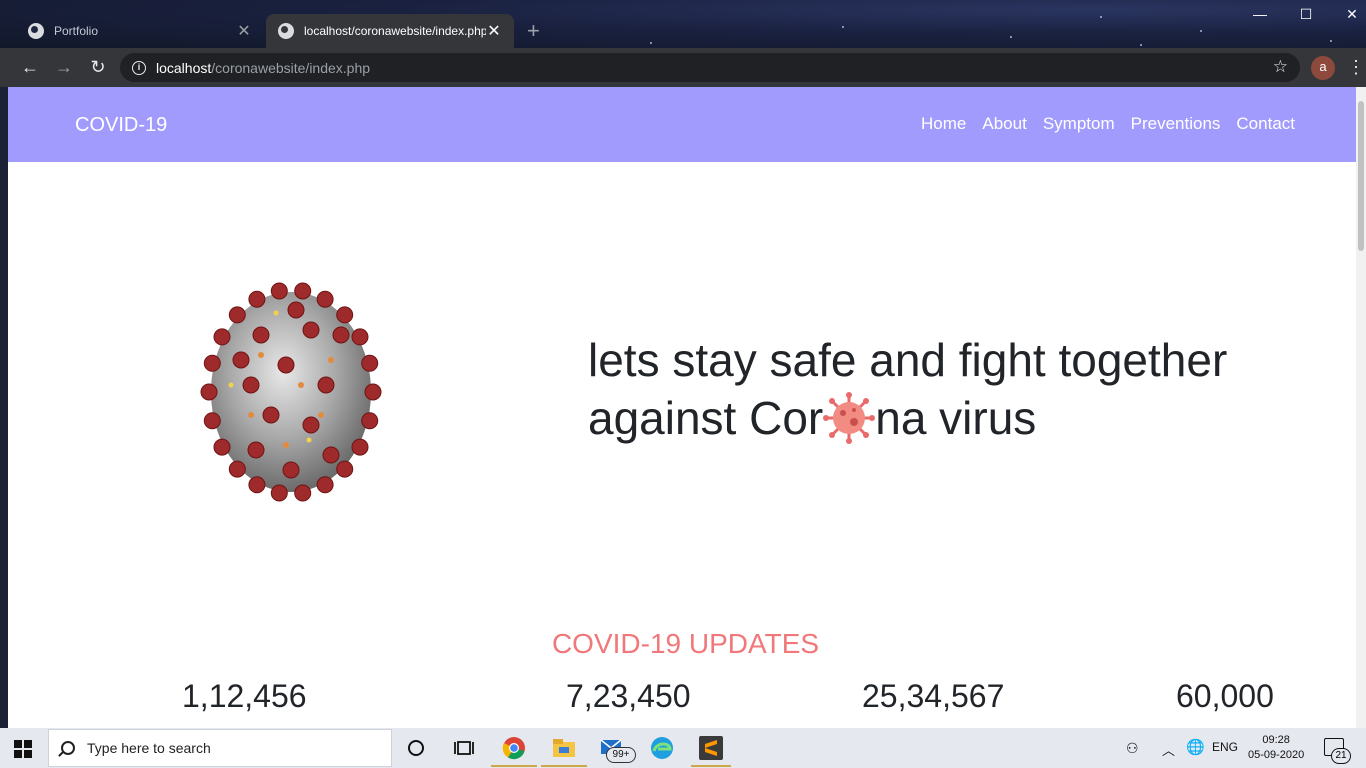 Image resolution: width=1366 pixels, height=768 pixels. What do you see at coordinates (621, 755) in the screenshot?
I see `mail-badge: 99+` at bounding box center [621, 755].